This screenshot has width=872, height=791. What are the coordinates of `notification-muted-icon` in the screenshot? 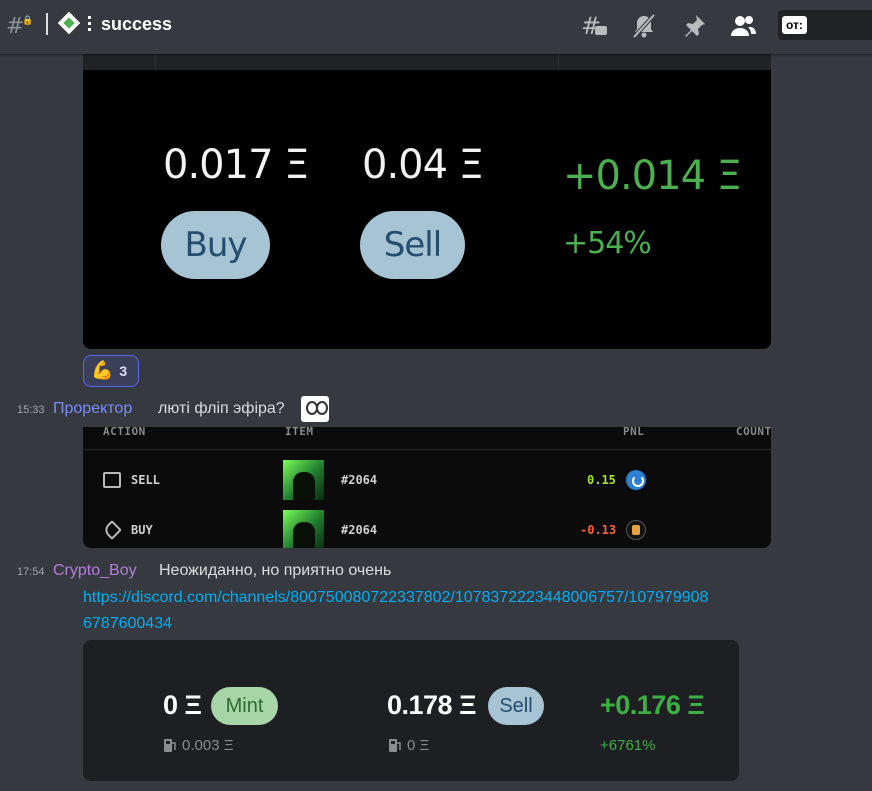 It's located at (644, 26).